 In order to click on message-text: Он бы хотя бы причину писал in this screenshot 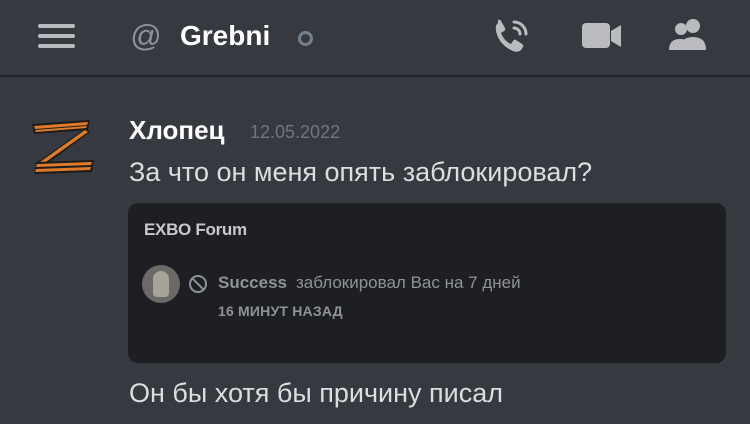, I will do `click(316, 393)`.